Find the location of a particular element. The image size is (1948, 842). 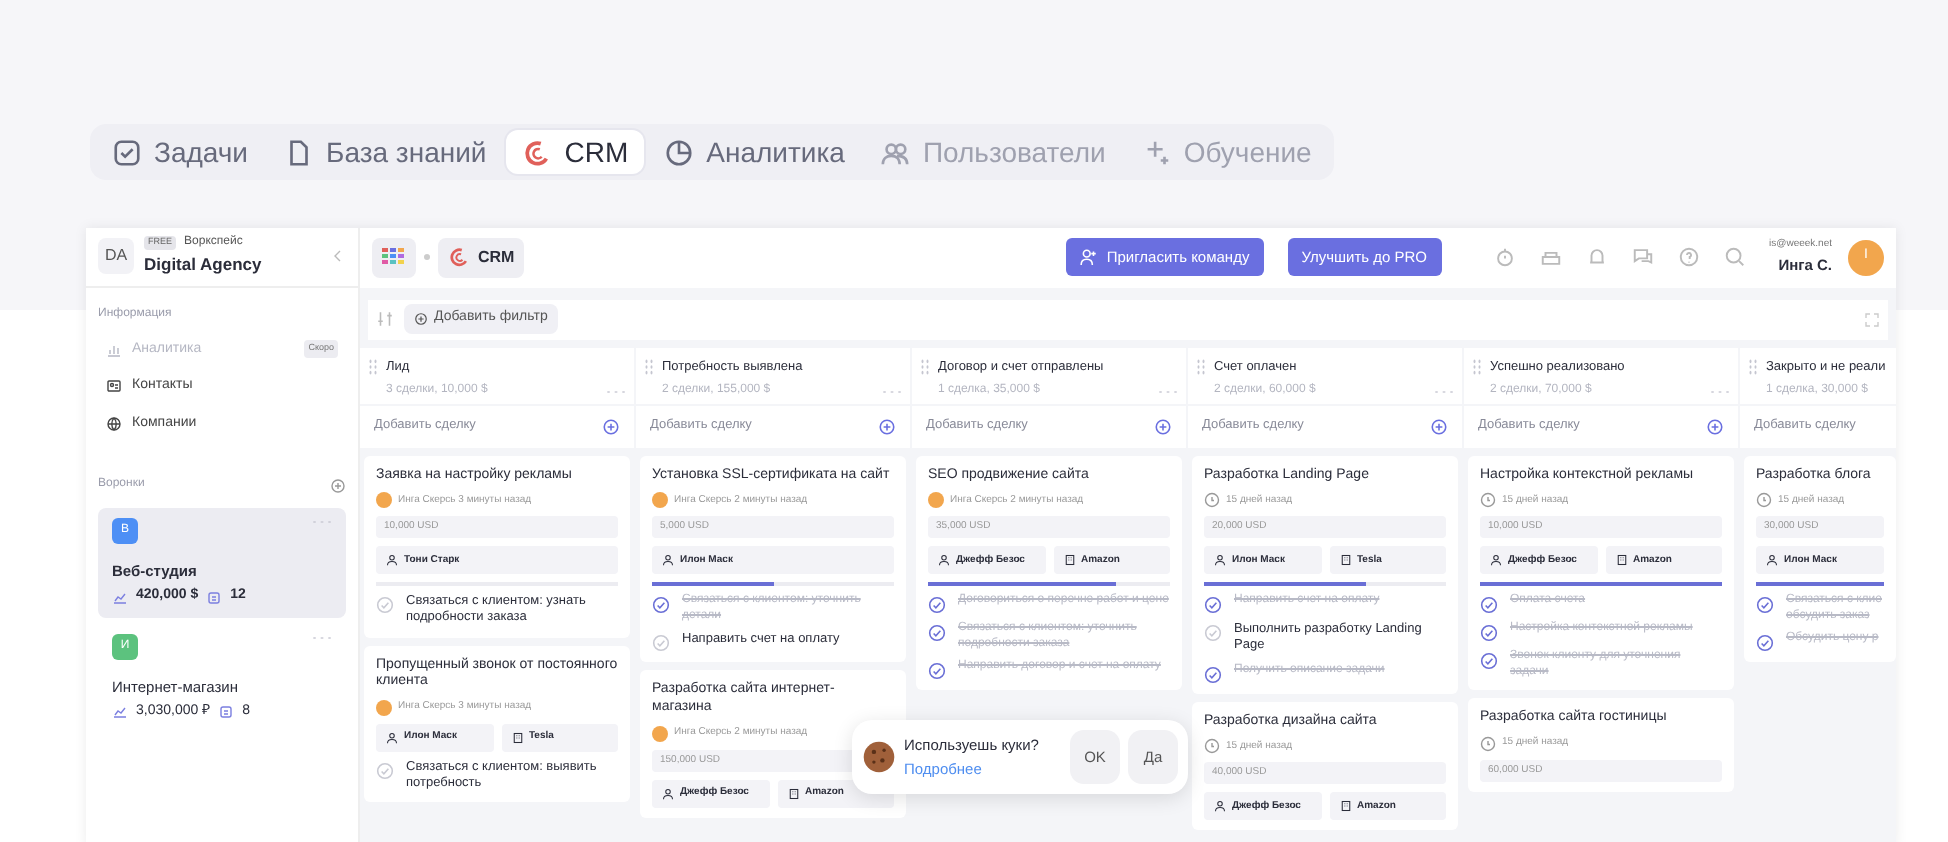

nav-tab: Задачи is located at coordinates (180, 152).